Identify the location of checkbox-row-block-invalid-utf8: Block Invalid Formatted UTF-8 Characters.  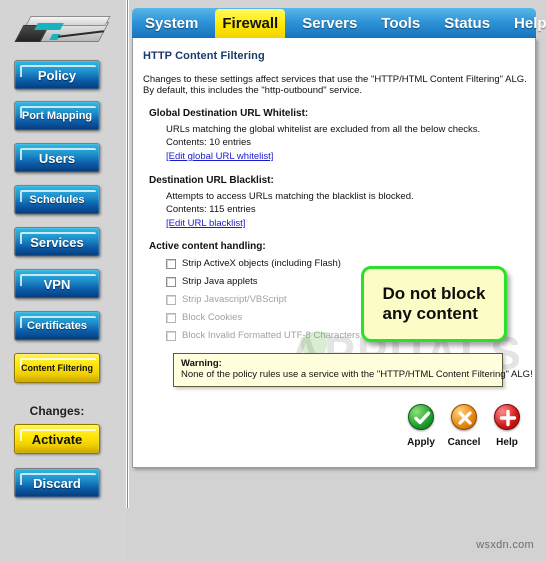
(263, 335).